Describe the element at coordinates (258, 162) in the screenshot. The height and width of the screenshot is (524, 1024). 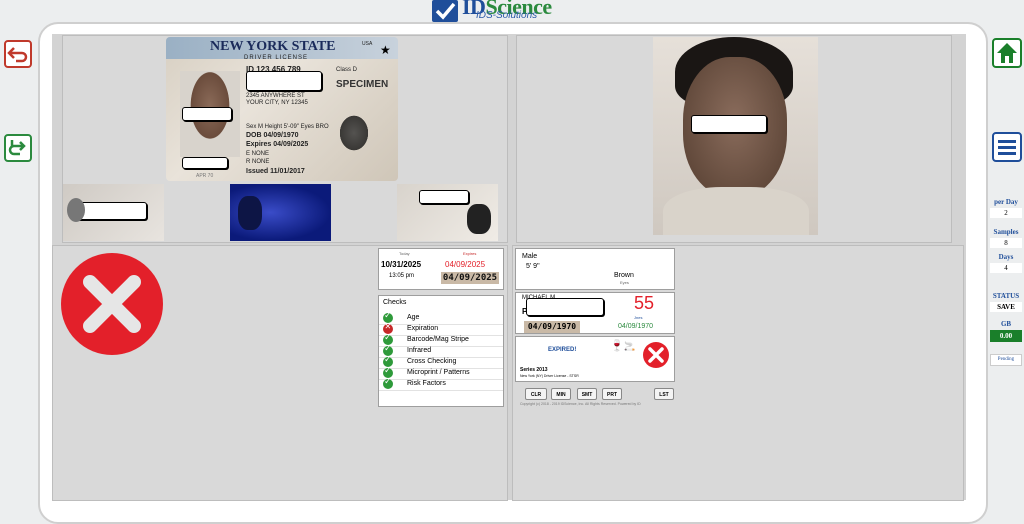
I see `license-restrict: R NONE` at that location.